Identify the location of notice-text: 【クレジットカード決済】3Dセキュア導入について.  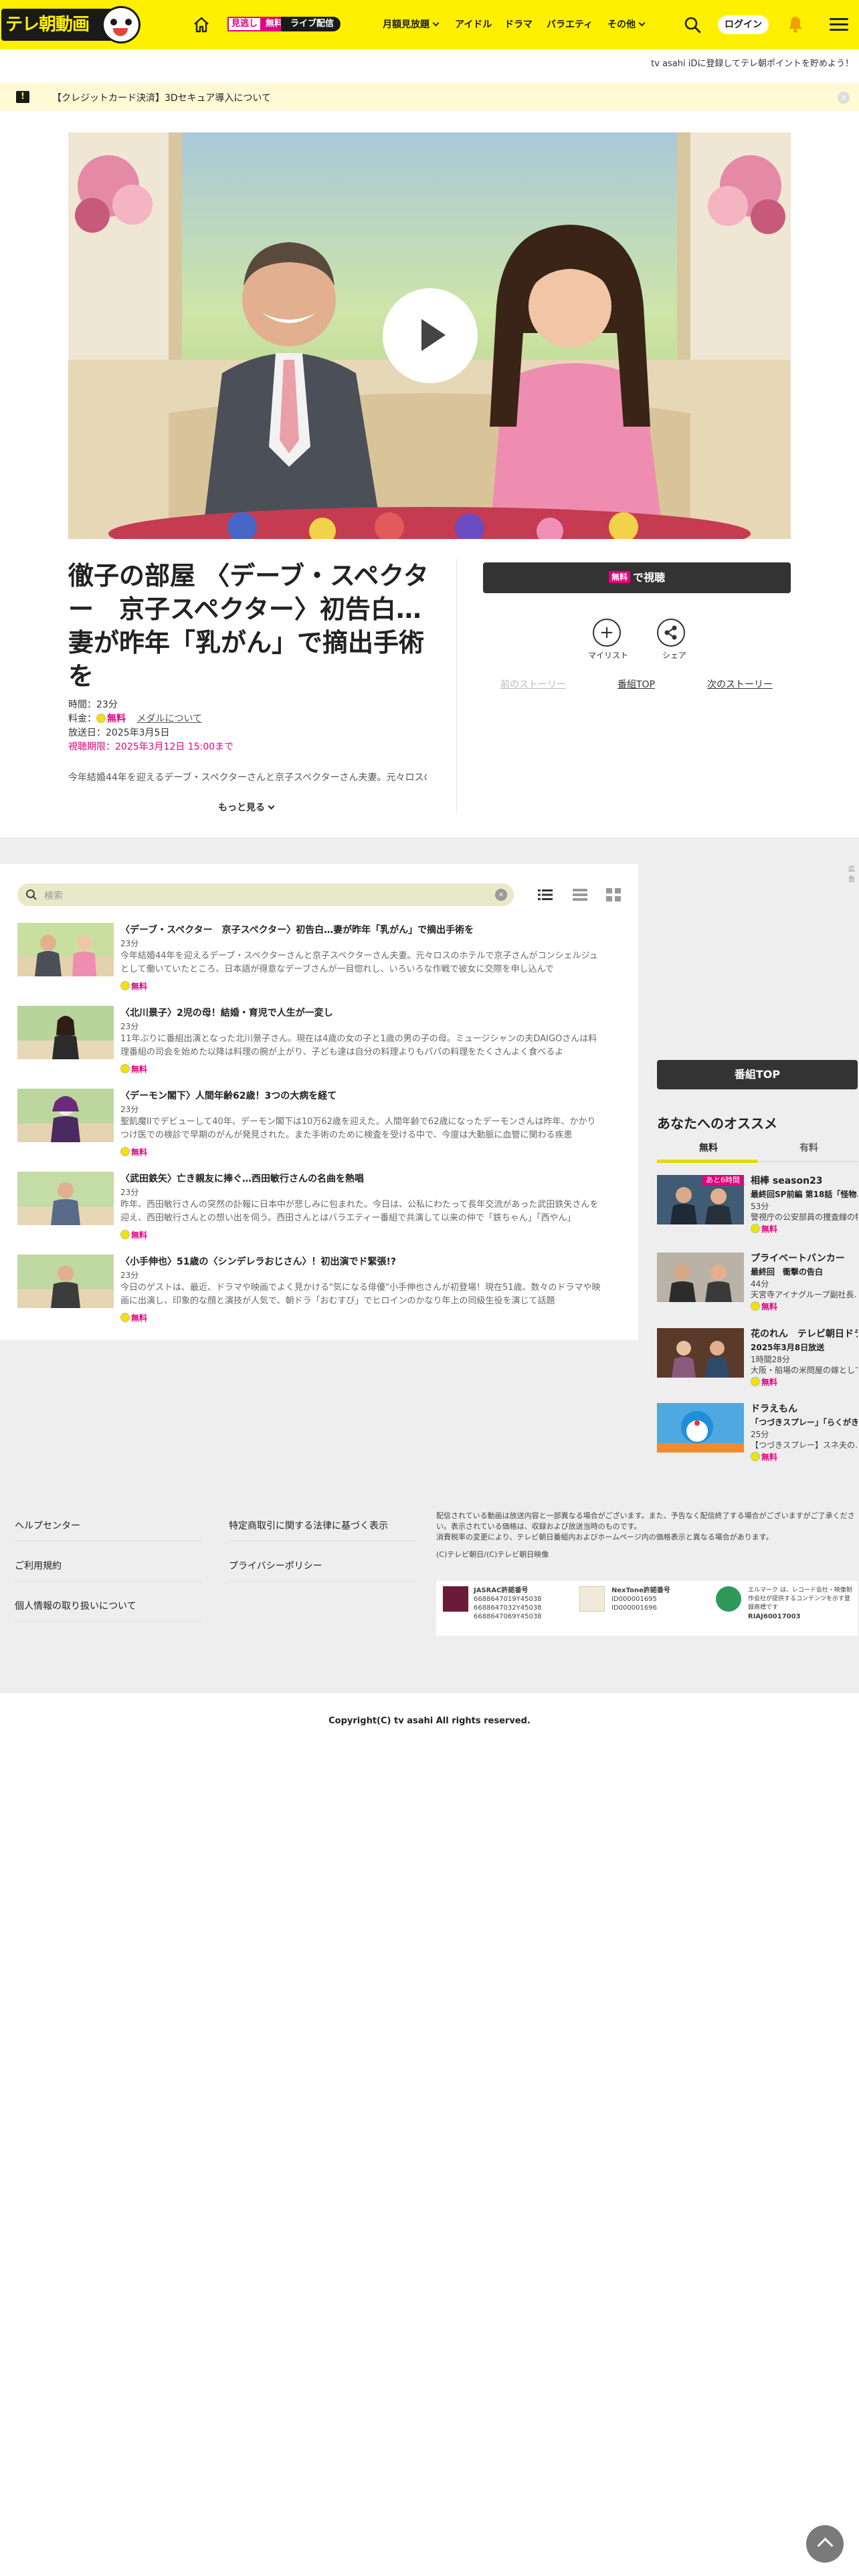
(162, 98).